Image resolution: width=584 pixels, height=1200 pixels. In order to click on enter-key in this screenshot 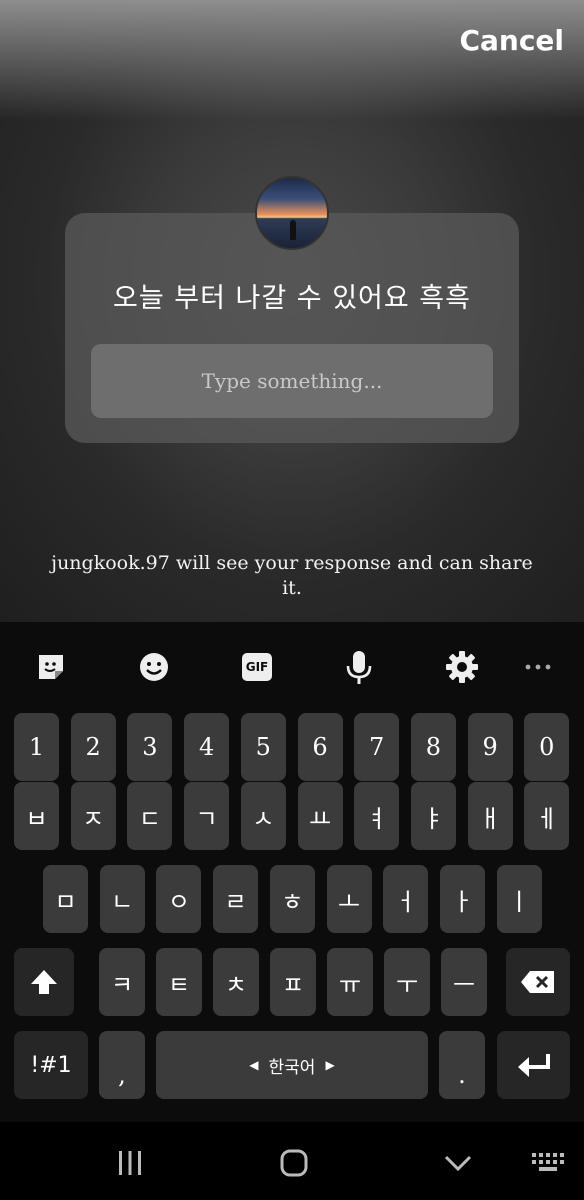, I will do `click(533, 1065)`.